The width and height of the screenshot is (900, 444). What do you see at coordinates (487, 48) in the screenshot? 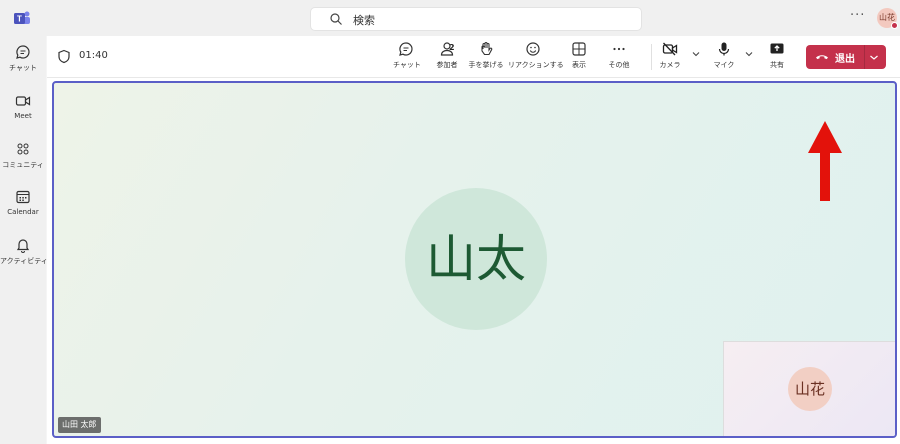
I see `hand-icon` at bounding box center [487, 48].